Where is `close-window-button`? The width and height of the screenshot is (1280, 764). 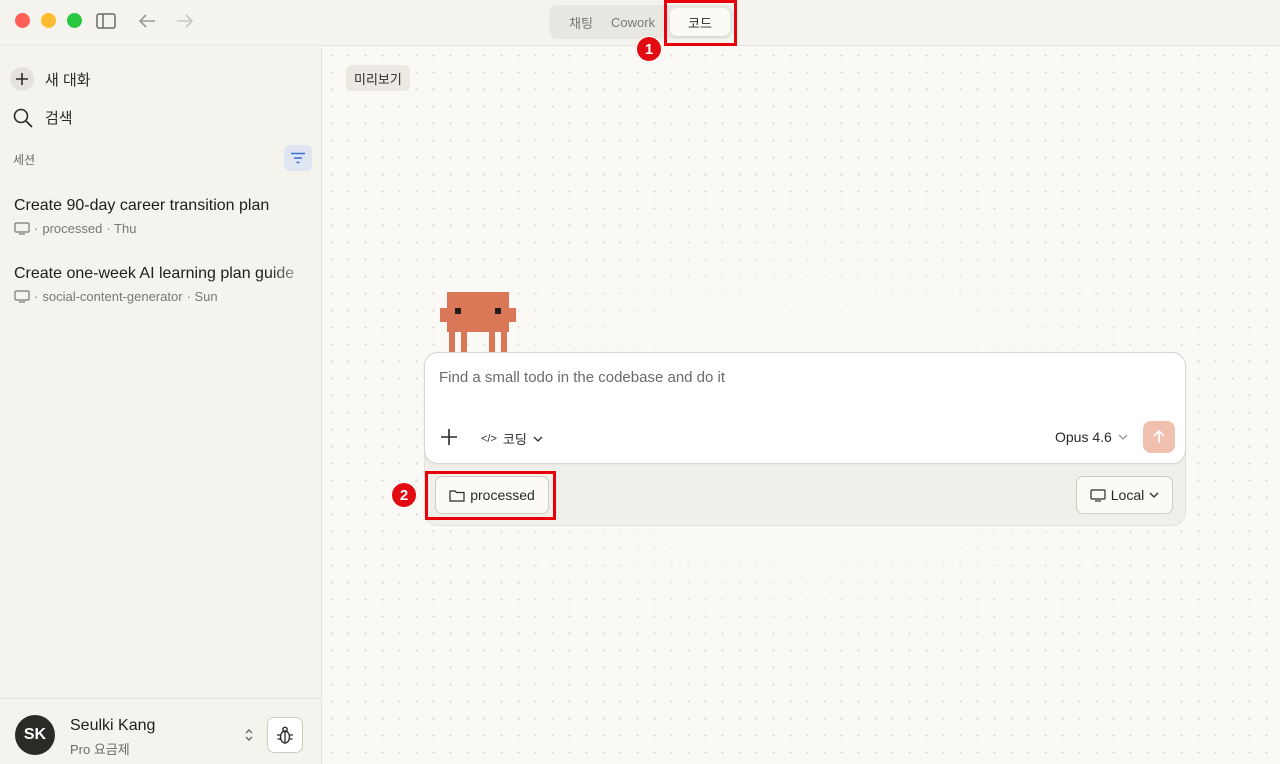
close-window-button is located at coordinates (22, 20).